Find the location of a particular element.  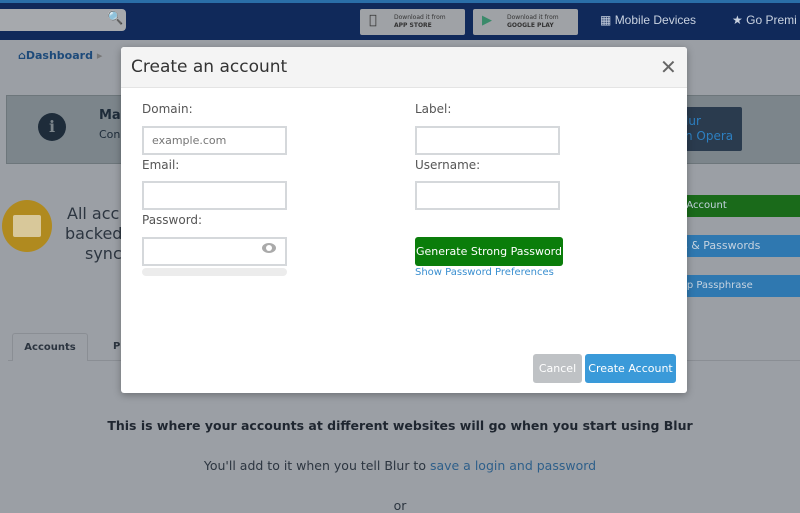

domain-label: Domain: is located at coordinates (167, 109).